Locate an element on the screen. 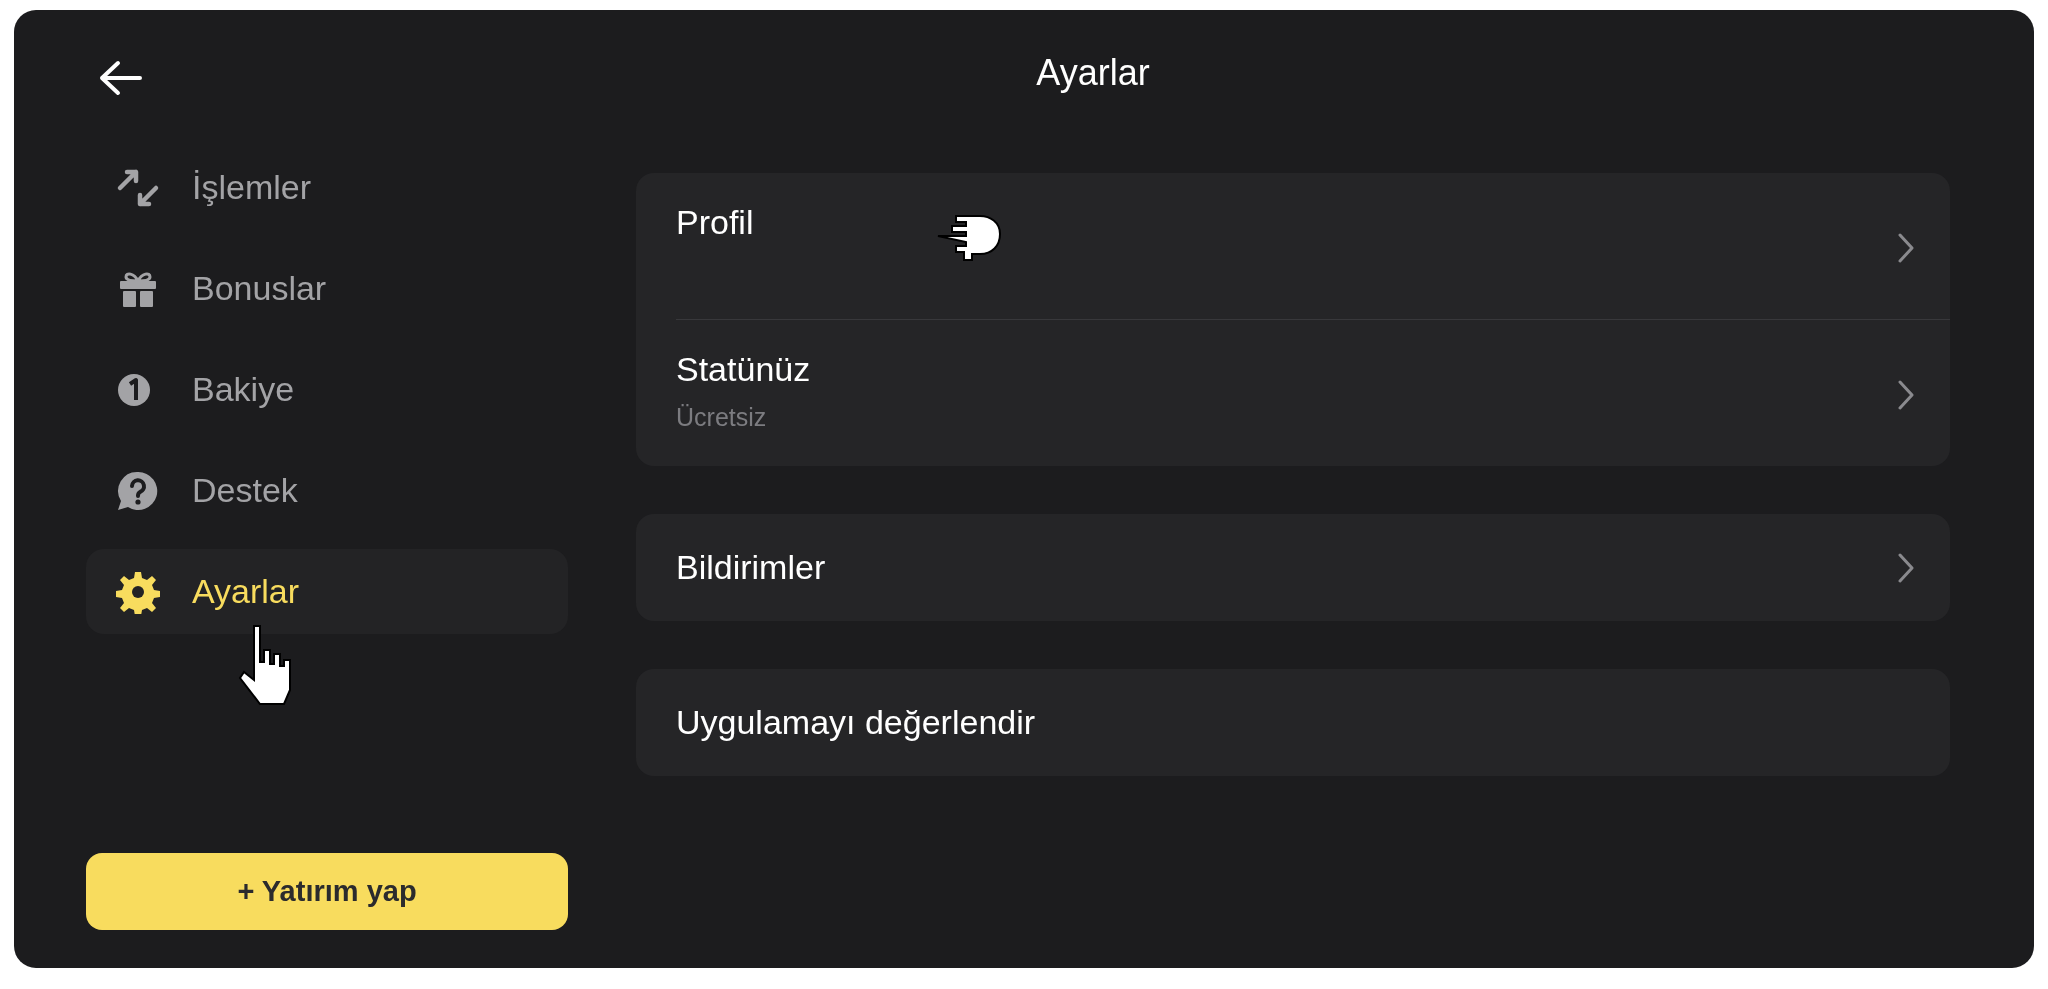 The height and width of the screenshot is (989, 2048). row-title: Profil is located at coordinates (715, 222).